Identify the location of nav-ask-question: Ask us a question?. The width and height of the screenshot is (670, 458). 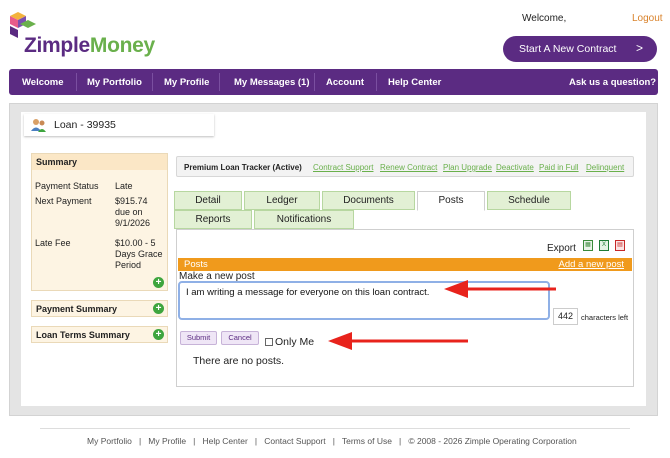
(612, 82).